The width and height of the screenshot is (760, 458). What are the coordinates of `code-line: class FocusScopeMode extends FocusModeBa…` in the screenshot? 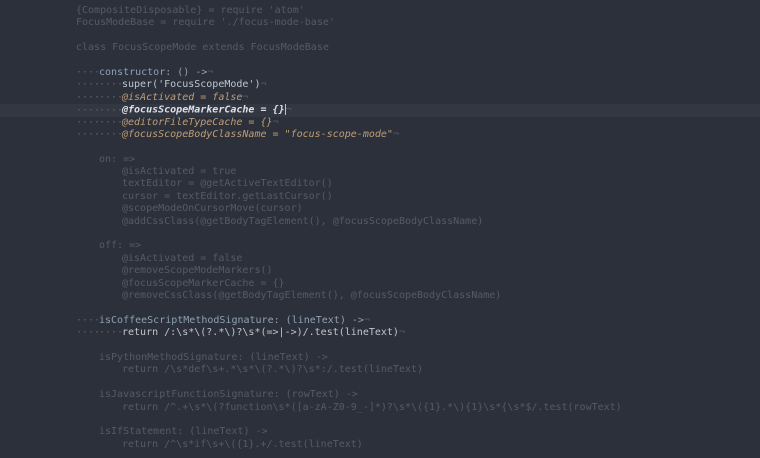 It's located at (380, 48).